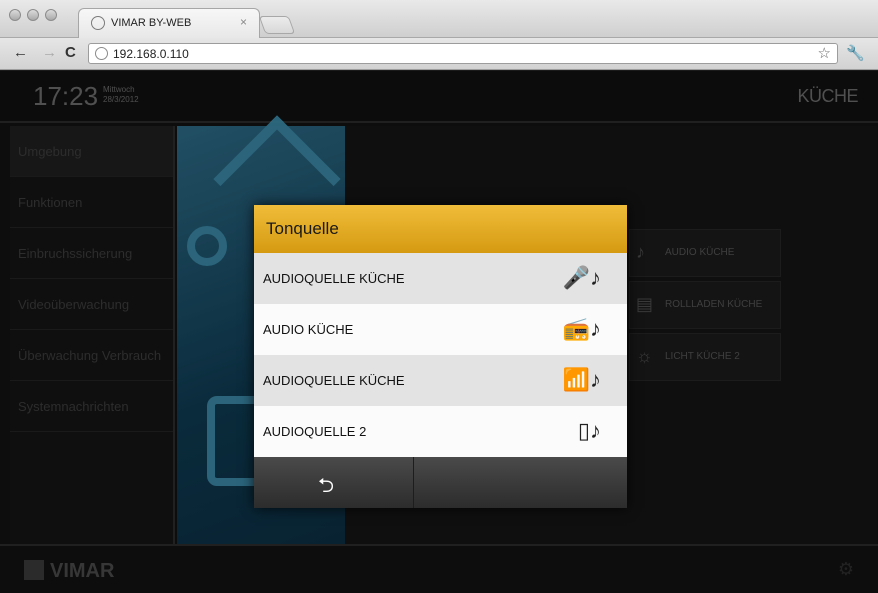  I want to click on dialog-title: Tonquelle, so click(302, 228).